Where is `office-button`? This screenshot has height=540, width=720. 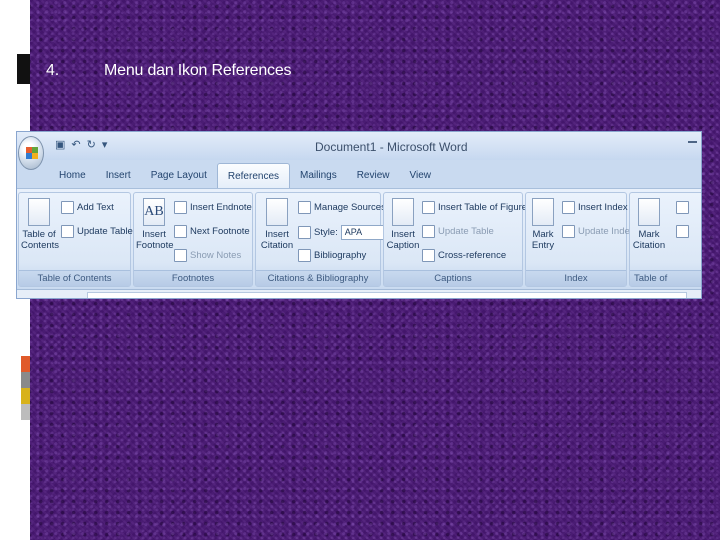 office-button is located at coordinates (31, 153).